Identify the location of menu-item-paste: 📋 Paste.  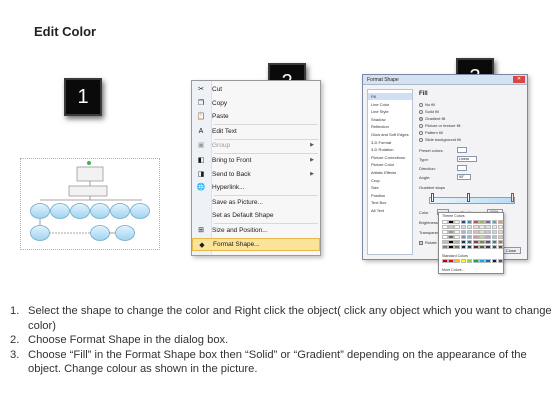
(256, 117).